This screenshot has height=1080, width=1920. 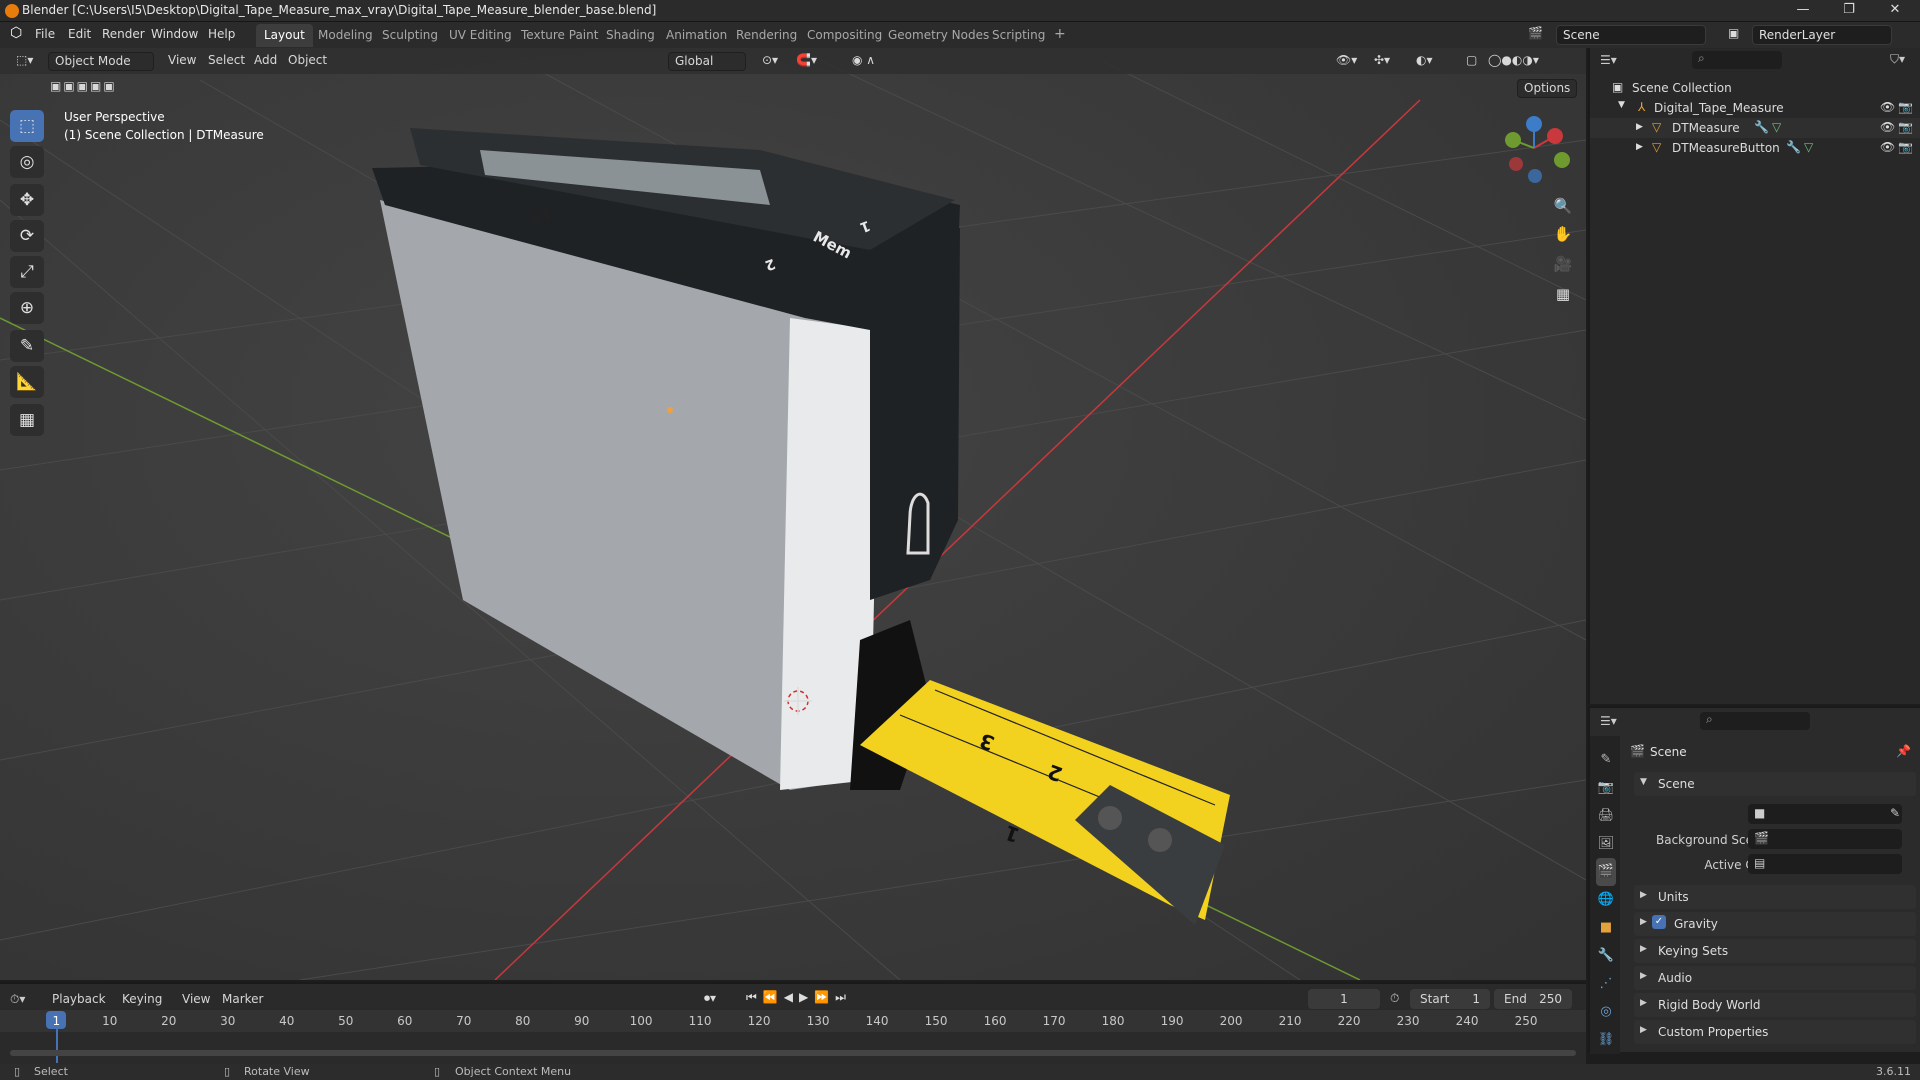 I want to click on perspective-toggle-icon: ▦, so click(x=1563, y=294).